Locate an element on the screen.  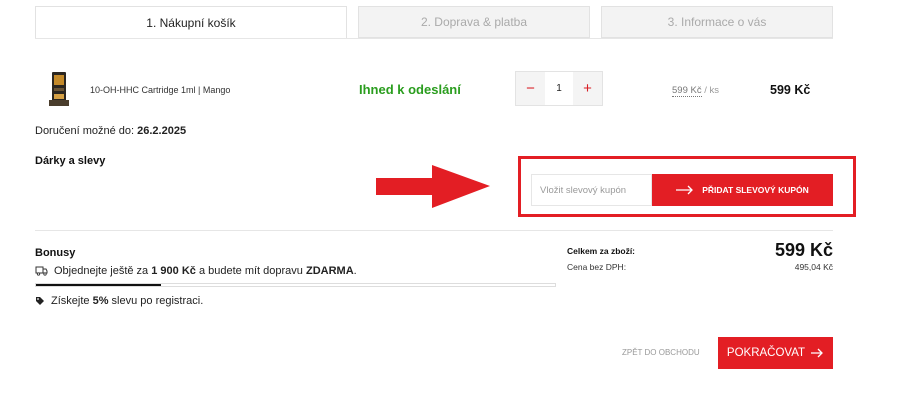
tab-information: 3. Informace o vás is located at coordinates (717, 22).